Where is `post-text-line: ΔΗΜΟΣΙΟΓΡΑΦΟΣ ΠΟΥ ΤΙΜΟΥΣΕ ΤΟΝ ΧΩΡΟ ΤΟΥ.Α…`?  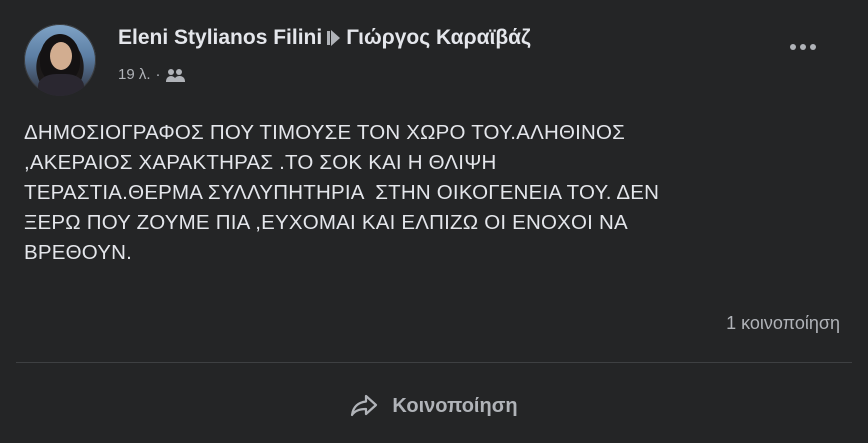
post-text-line: ΔΗΜΟΣΙΟΓΡΑΦΟΣ ΠΟΥ ΤΙΜΟΥΣΕ ΤΟΝ ΧΩΡΟ ΤΟΥ.Α… is located at coordinates (325, 132).